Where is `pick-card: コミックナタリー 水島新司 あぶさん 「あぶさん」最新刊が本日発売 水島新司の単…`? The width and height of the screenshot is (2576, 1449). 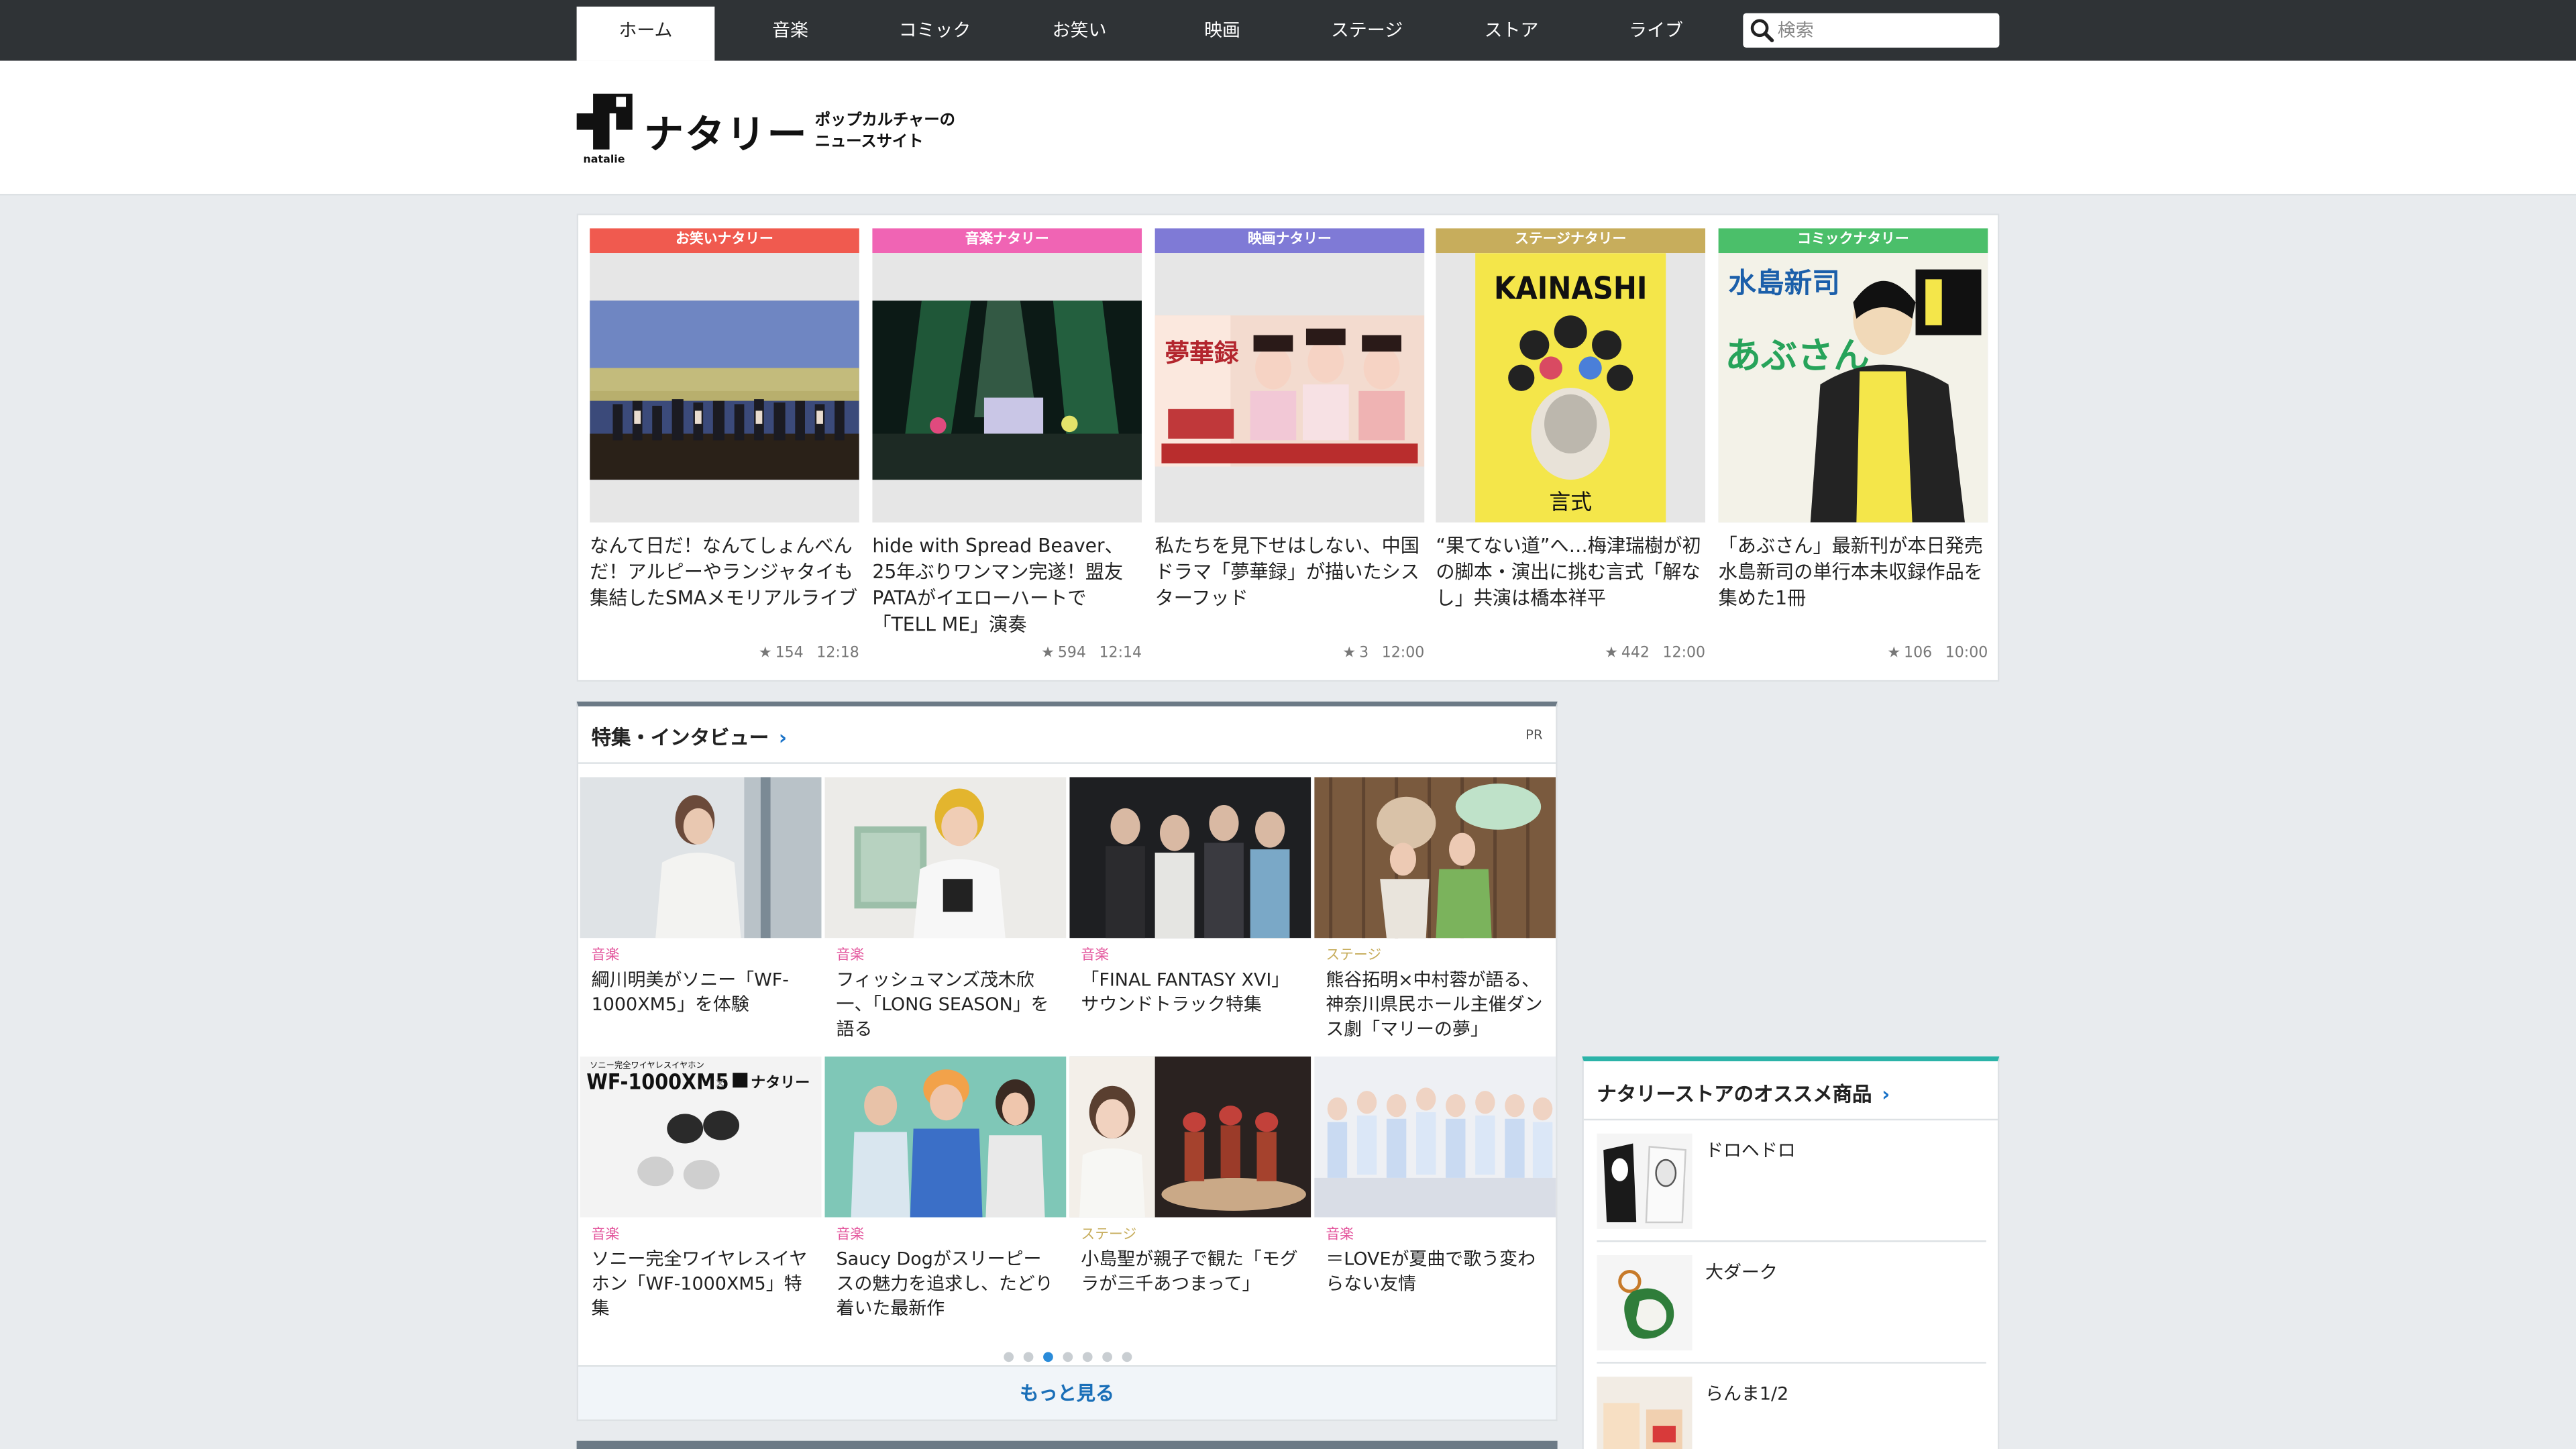
pick-card: コミックナタリー 水島新司 あぶさん 「あぶさん」最新刊が本日発売 水島新司の単… is located at coordinates (1860, 451).